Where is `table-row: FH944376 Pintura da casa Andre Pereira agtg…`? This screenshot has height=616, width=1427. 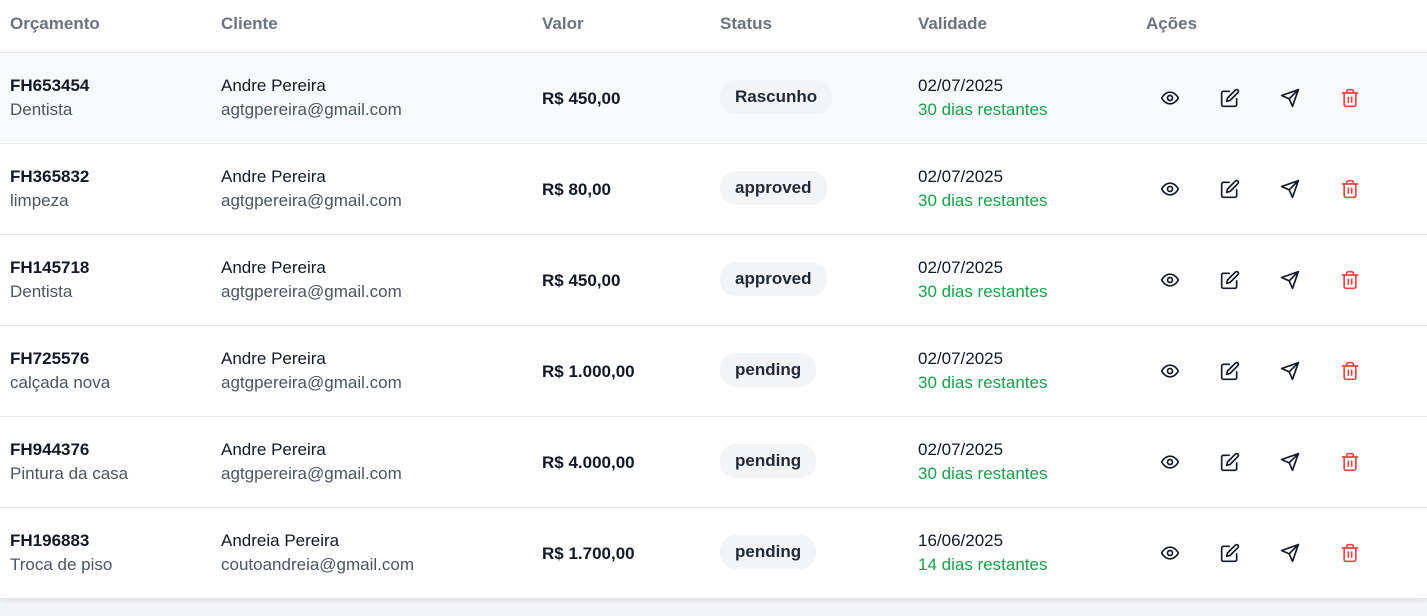 table-row: FH944376 Pintura da casa Andre Pereira agtg… is located at coordinates (713, 462).